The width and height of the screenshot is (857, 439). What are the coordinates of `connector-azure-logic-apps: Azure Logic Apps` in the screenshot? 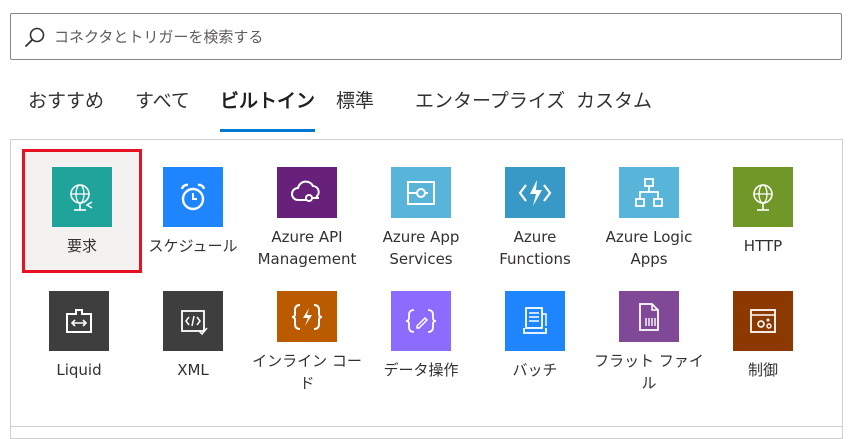 It's located at (649, 211).